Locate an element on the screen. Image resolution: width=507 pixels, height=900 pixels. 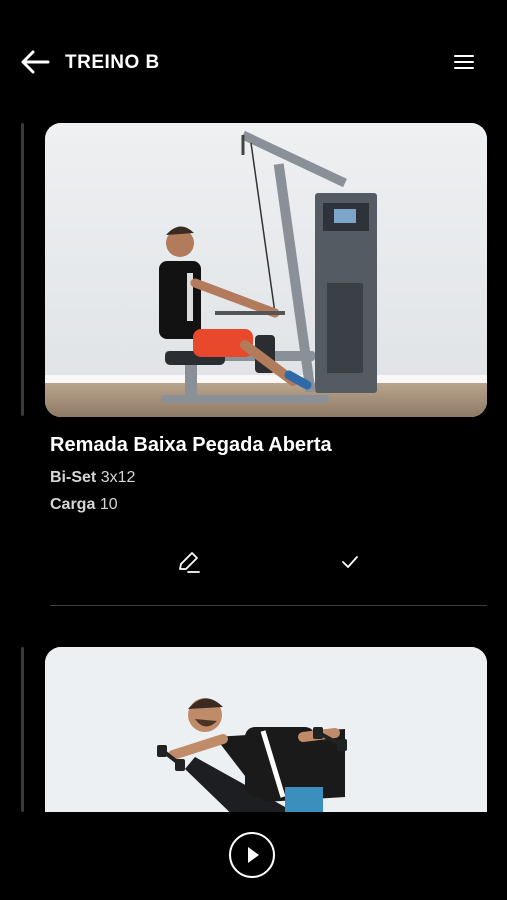
page-title: TREINO B is located at coordinates (112, 62).